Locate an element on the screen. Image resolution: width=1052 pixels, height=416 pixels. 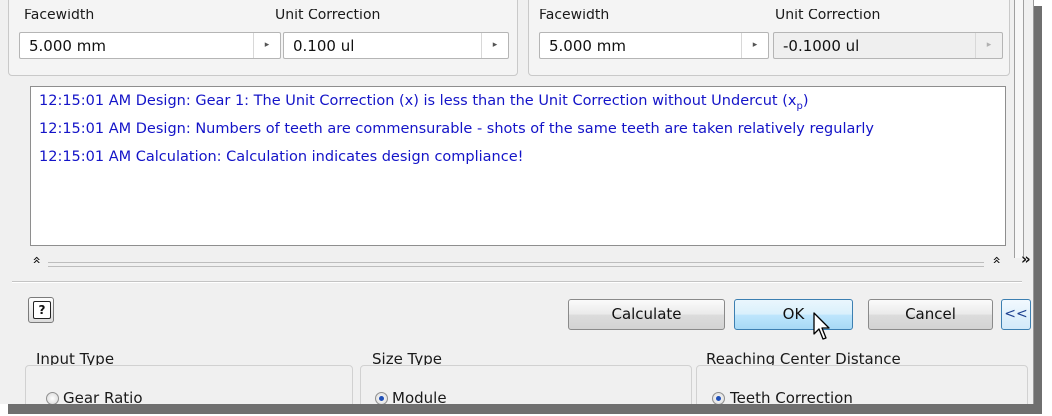
frame-shadow-right is located at coordinates (1038, 208).